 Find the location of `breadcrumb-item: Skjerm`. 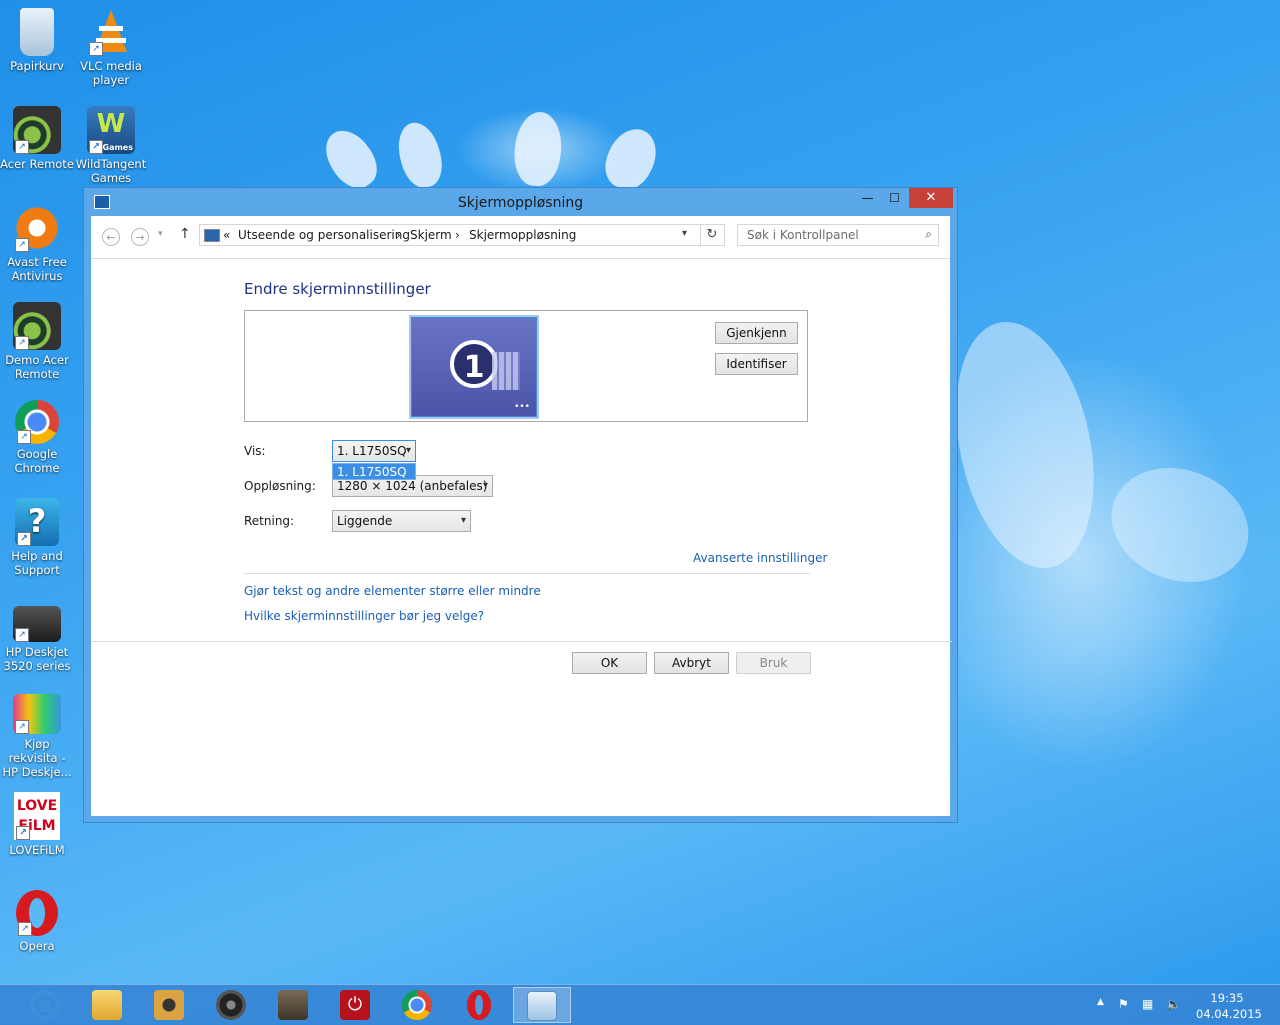

breadcrumb-item: Skjerm is located at coordinates (431, 235).